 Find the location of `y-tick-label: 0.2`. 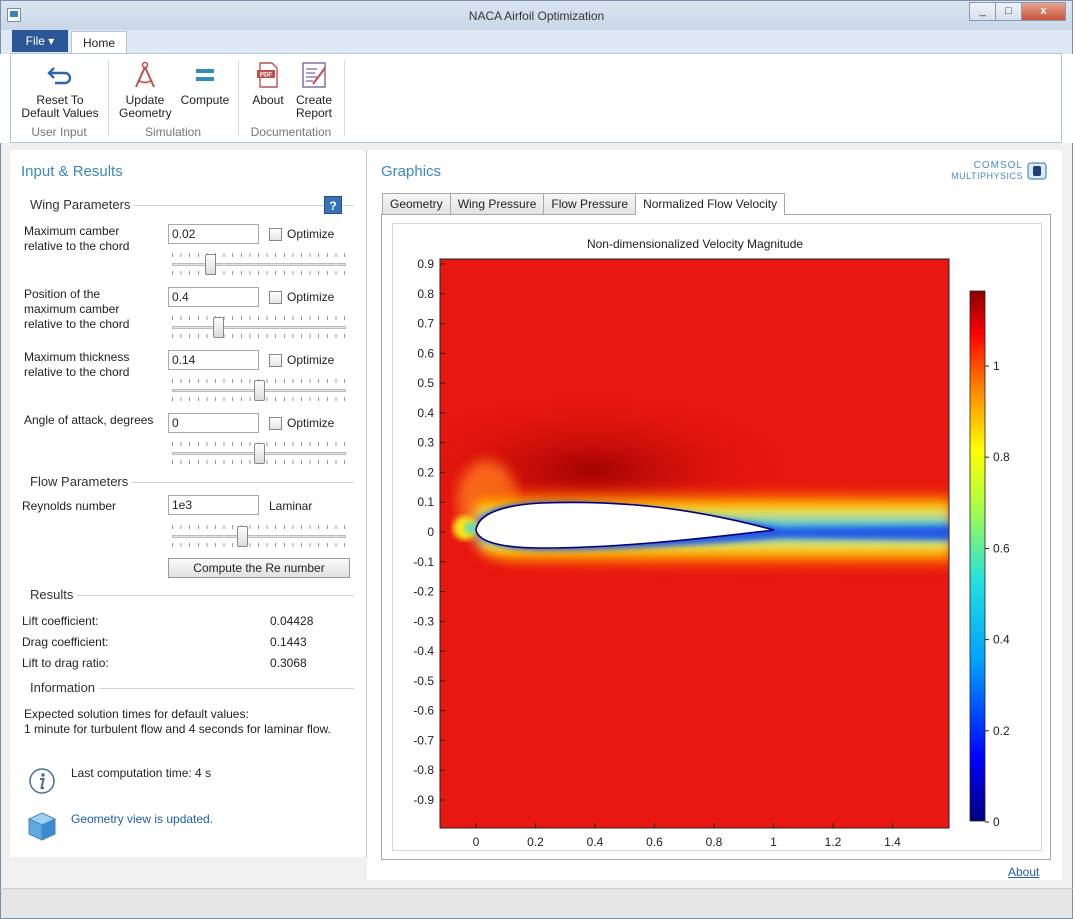

y-tick-label: 0.2 is located at coordinates (425, 472).